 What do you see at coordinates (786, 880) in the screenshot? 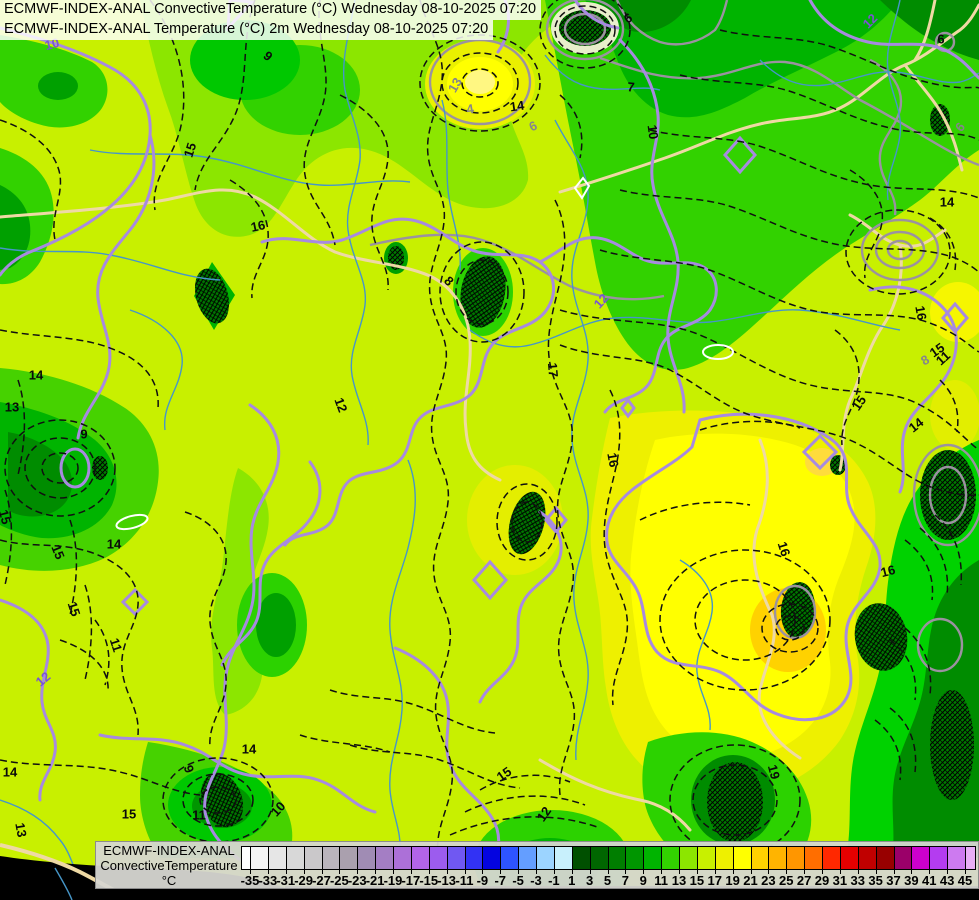
I see `colorbar-tick-label: 25` at bounding box center [786, 880].